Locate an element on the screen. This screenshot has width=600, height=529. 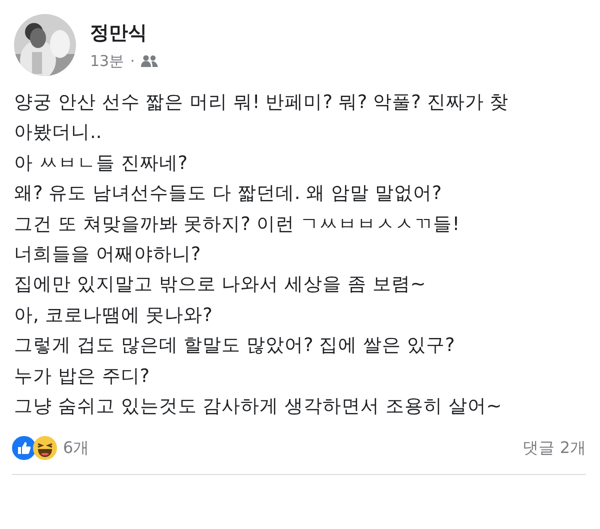
post-text-line: 그냥 숨쉬고 있는것도 감사하게 생각하면서 조용히 살어~ is located at coordinates (258, 407).